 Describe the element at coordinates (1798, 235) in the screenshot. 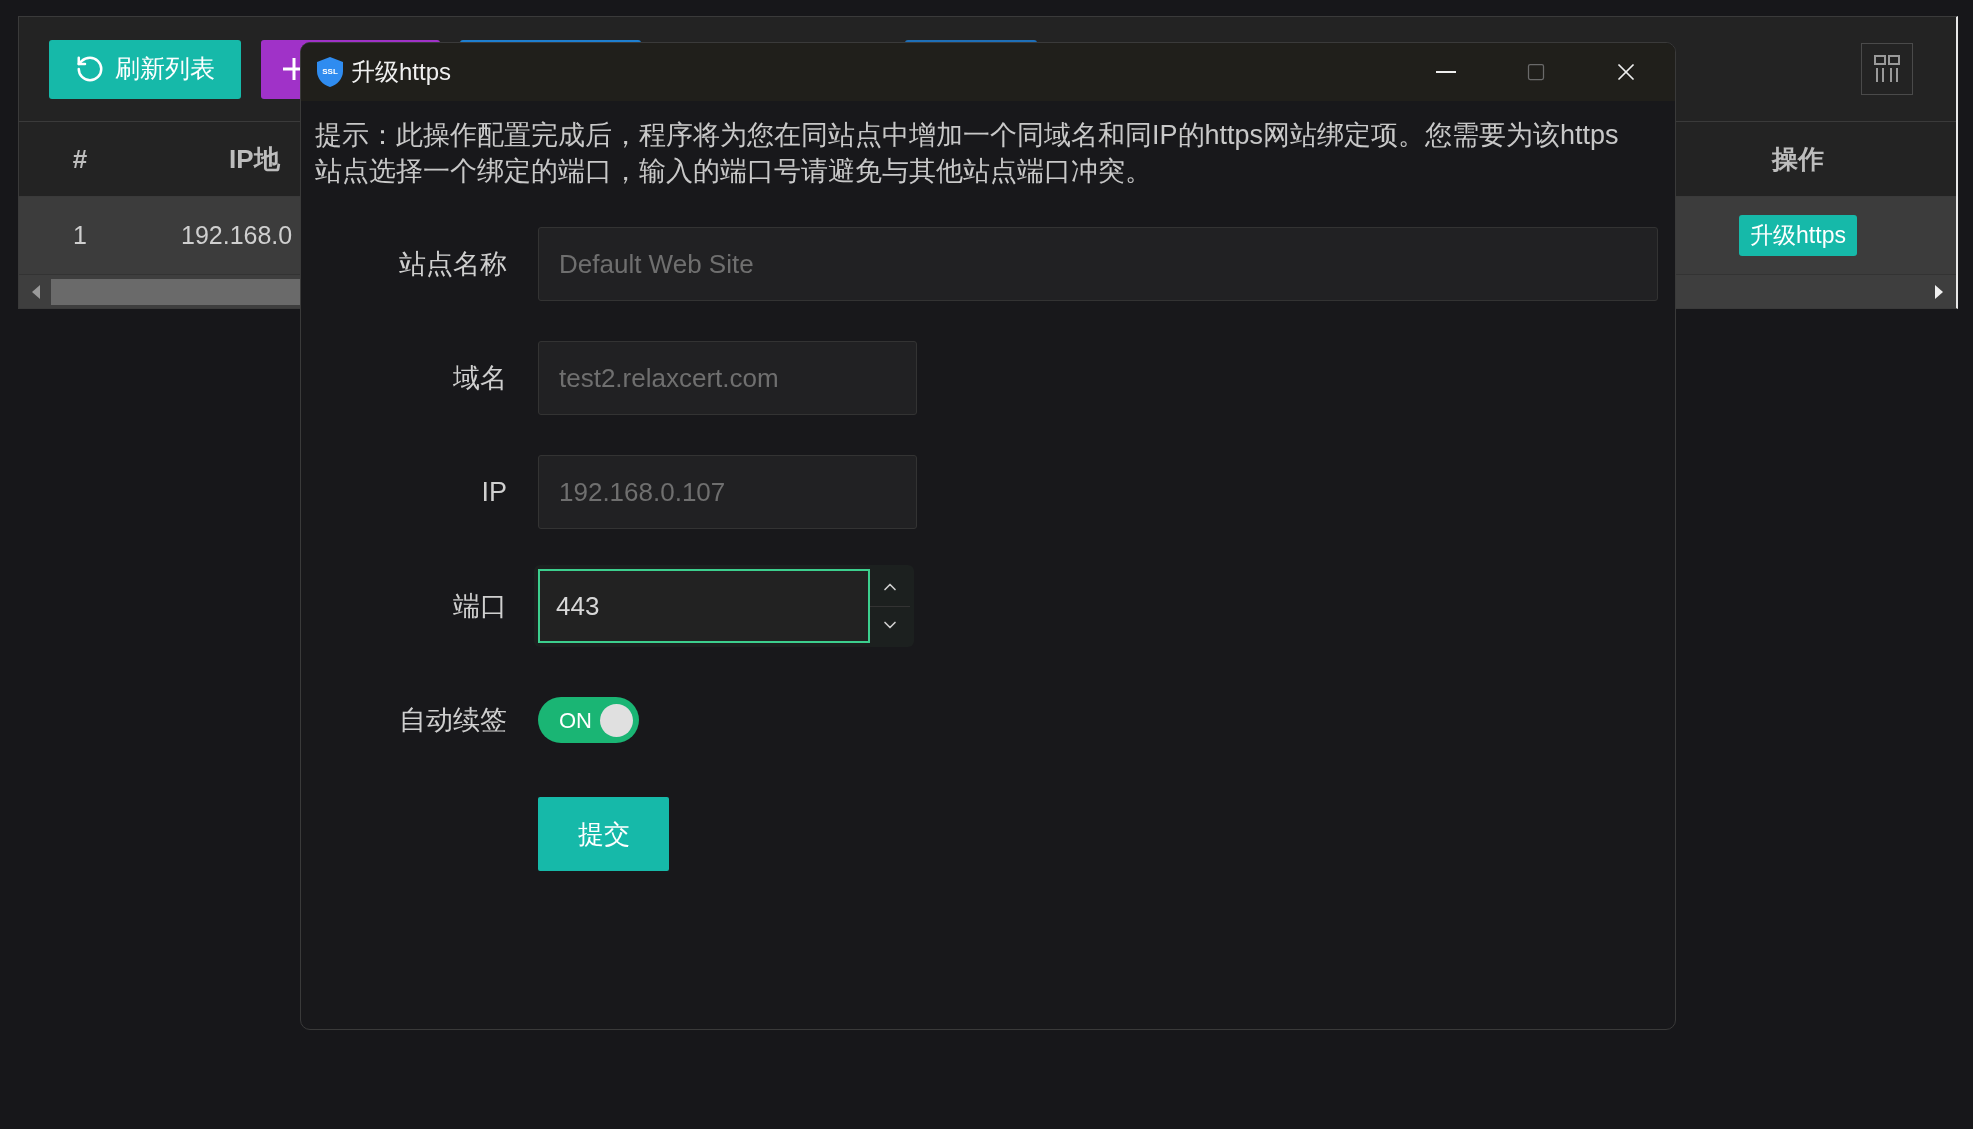

I see `upgrade-button: 升级https` at that location.